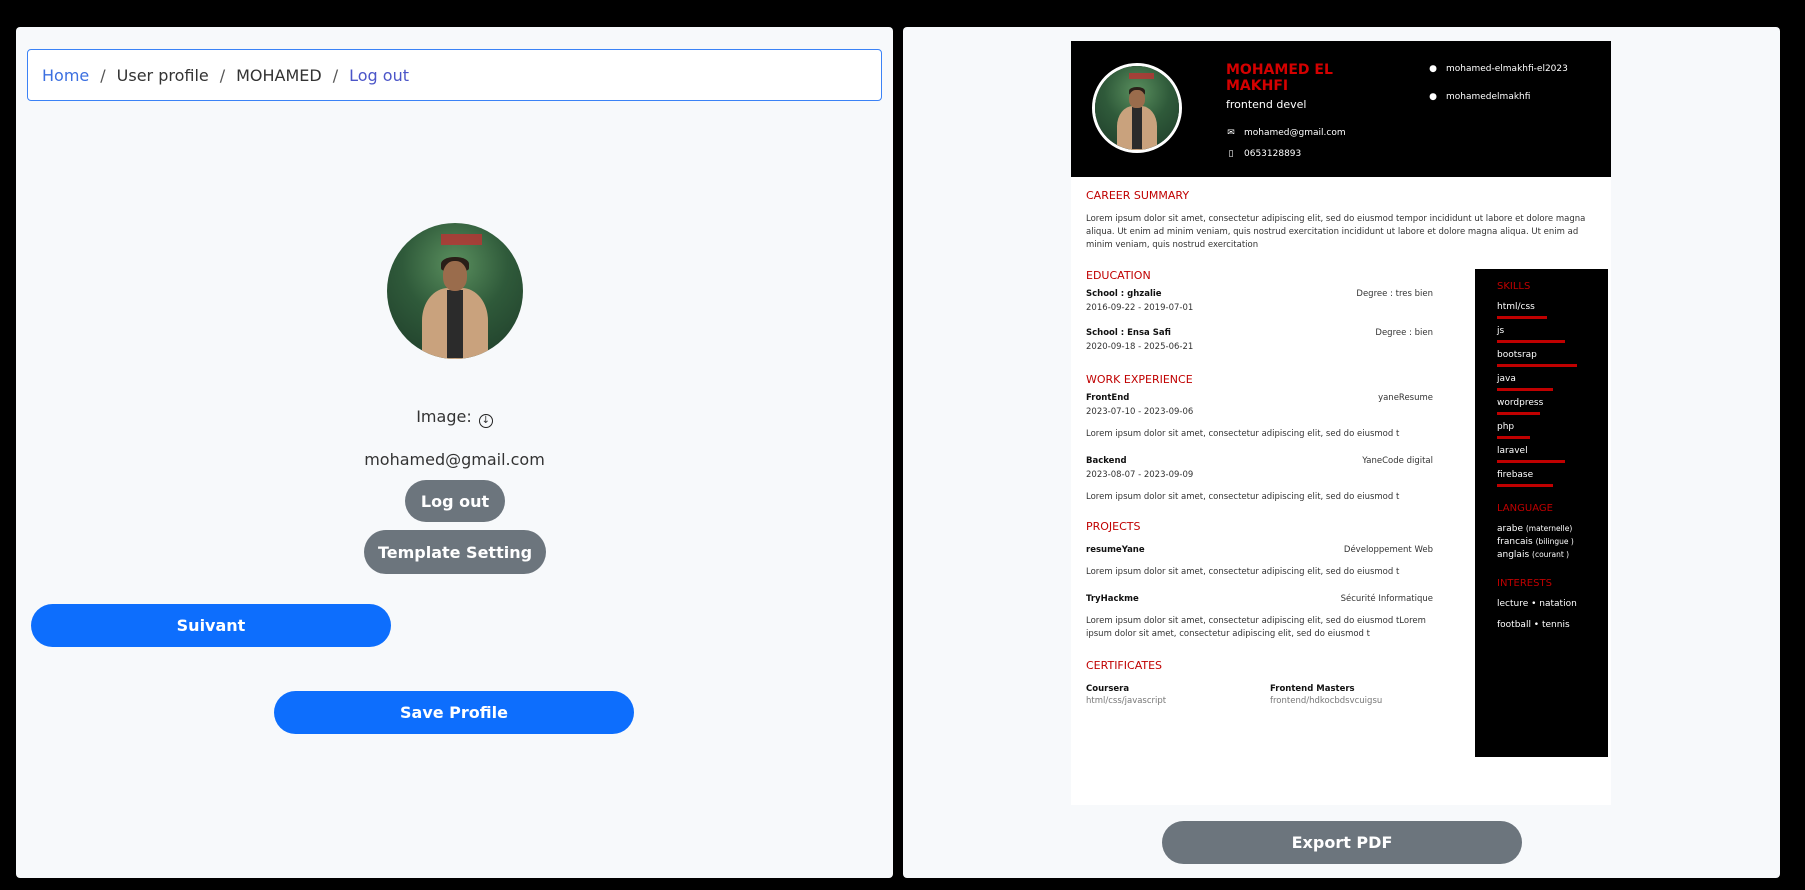 Image resolution: width=1805 pixels, height=890 pixels. Describe the element at coordinates (1506, 427) in the screenshot. I see `skill-name: php` at that location.